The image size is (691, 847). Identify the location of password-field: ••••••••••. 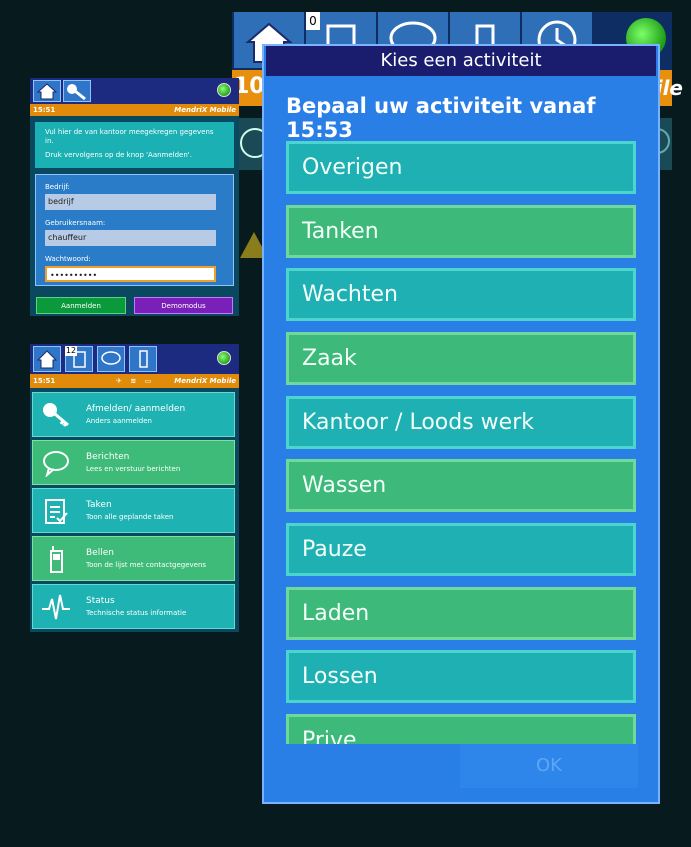
(130, 274).